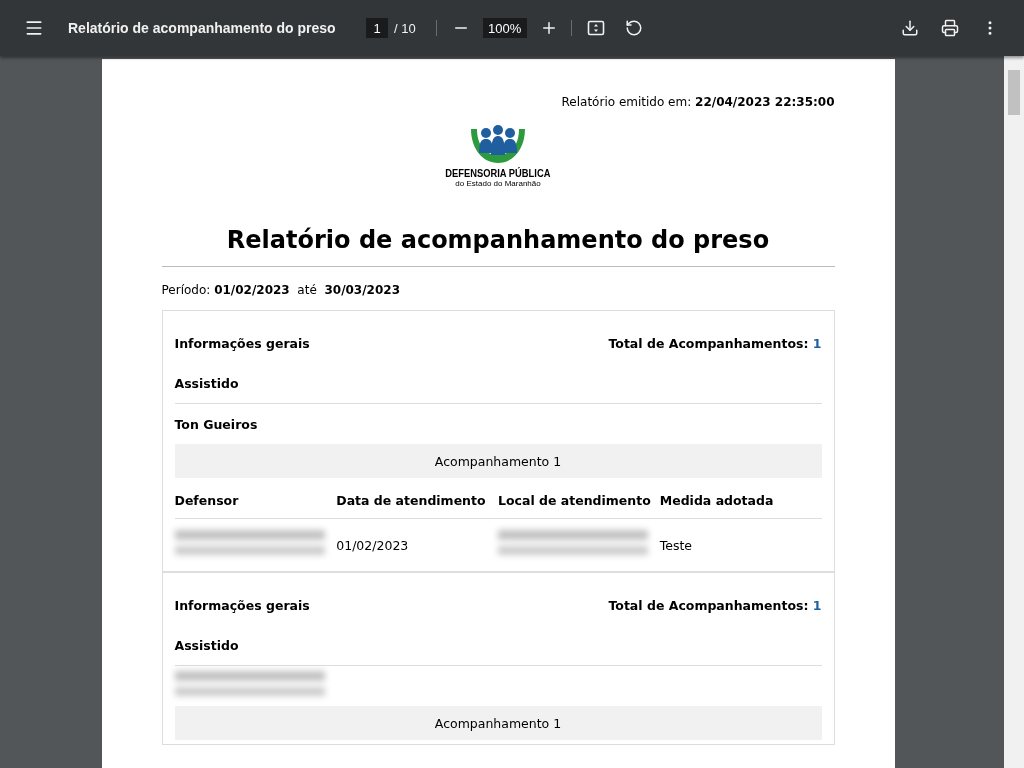 The height and width of the screenshot is (768, 1024). I want to click on column-header: Defensor, so click(255, 500).